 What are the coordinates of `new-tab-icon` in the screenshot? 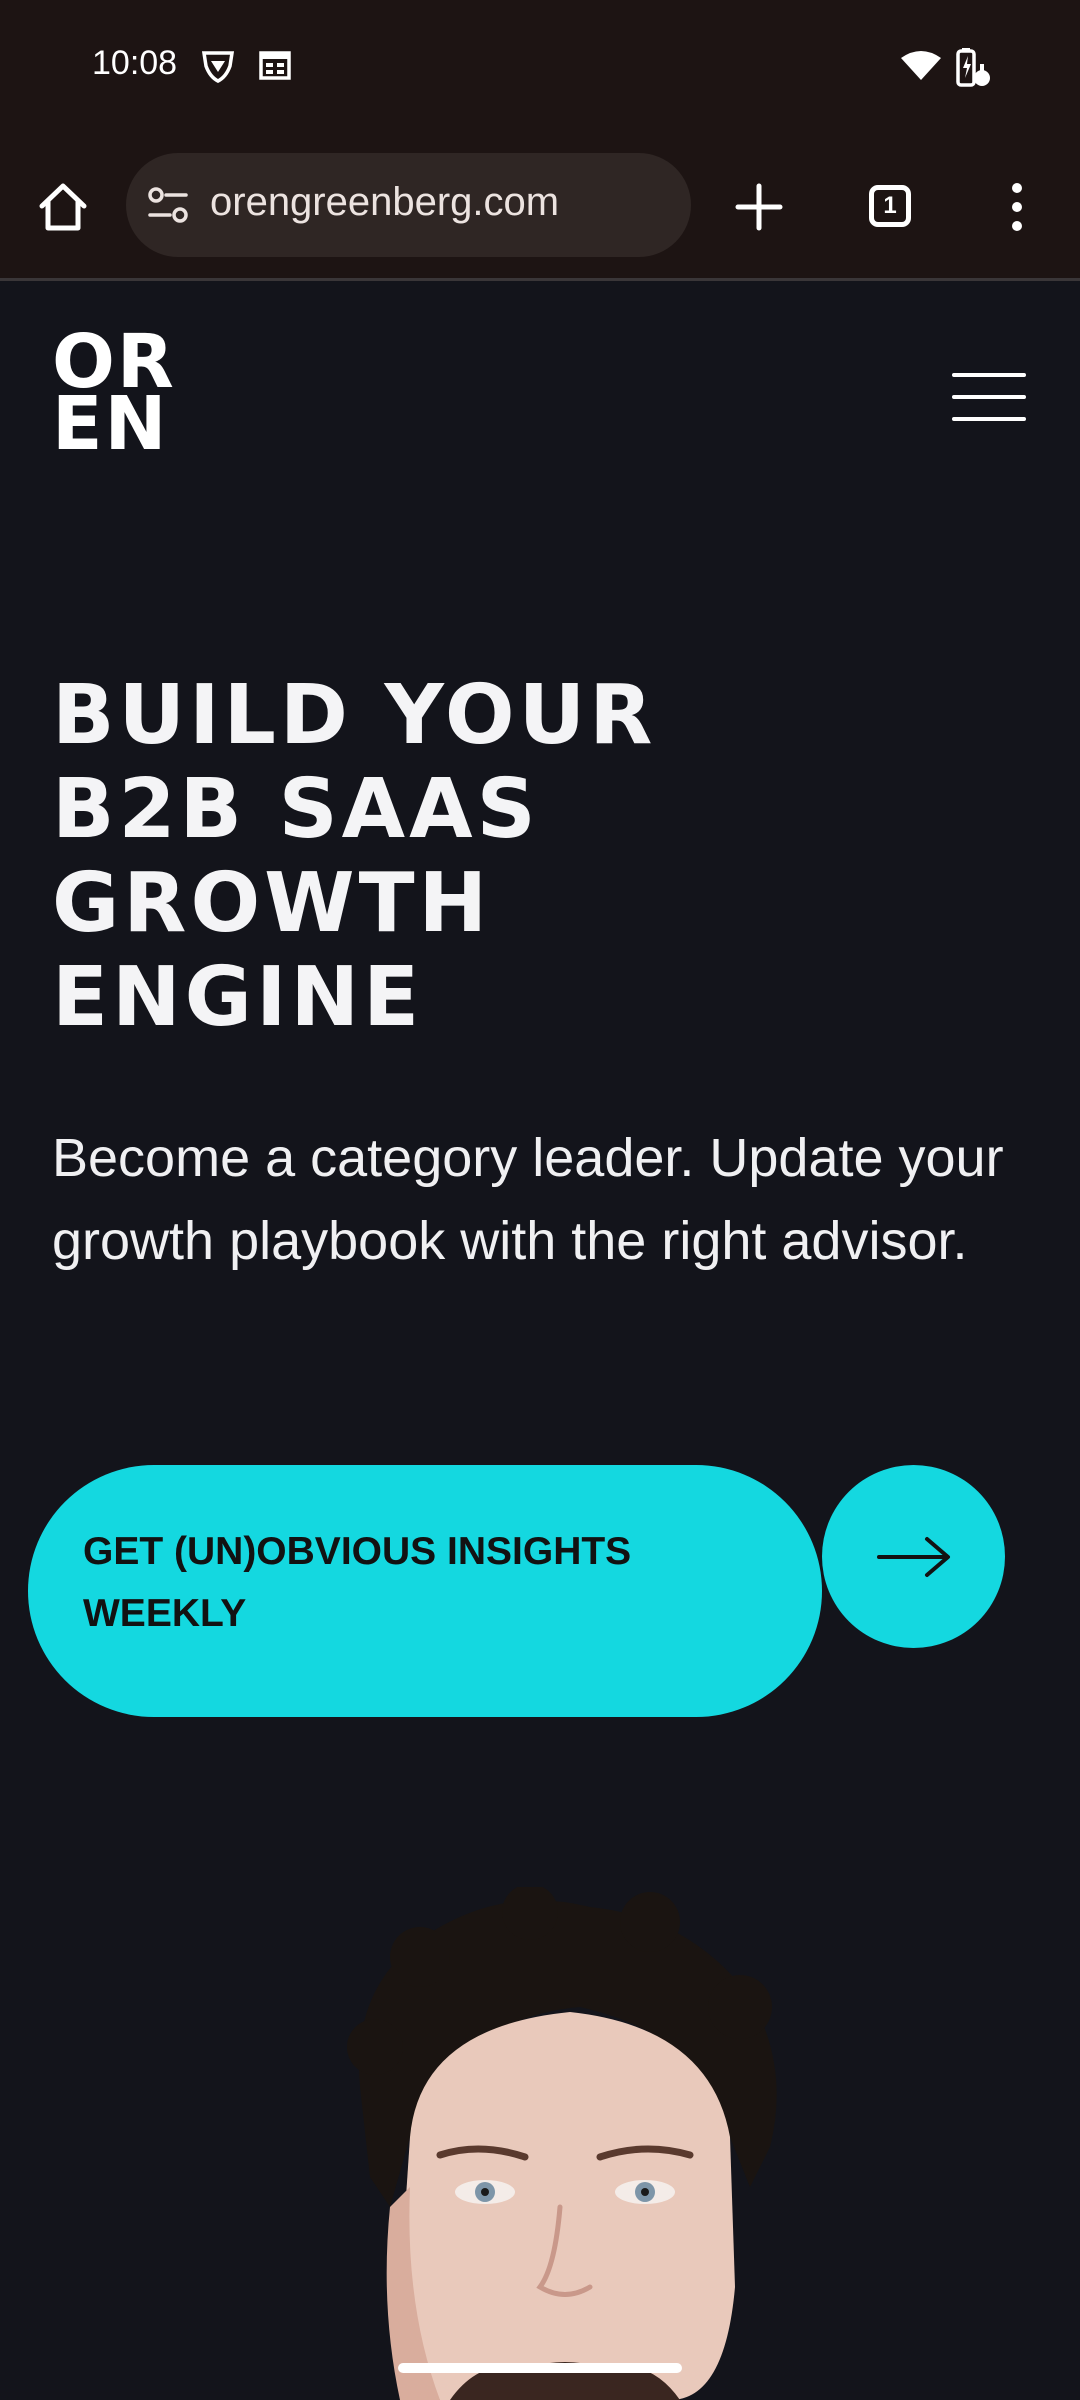 It's located at (759, 207).